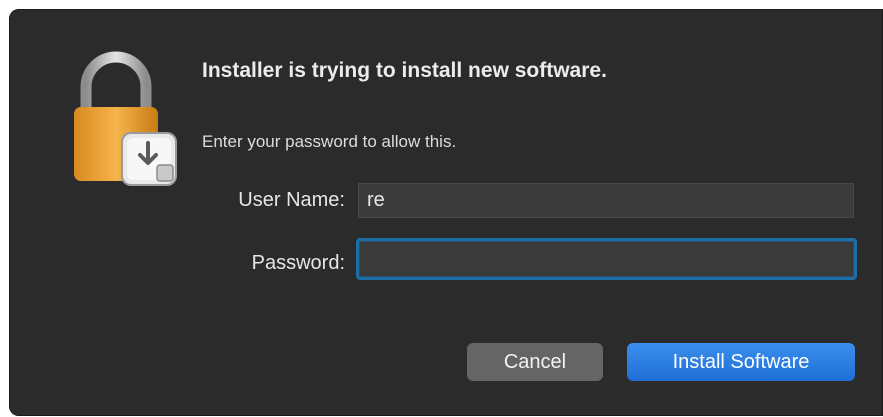 Image resolution: width=883 pixels, height=417 pixels. What do you see at coordinates (606, 259) in the screenshot?
I see `password-field` at bounding box center [606, 259].